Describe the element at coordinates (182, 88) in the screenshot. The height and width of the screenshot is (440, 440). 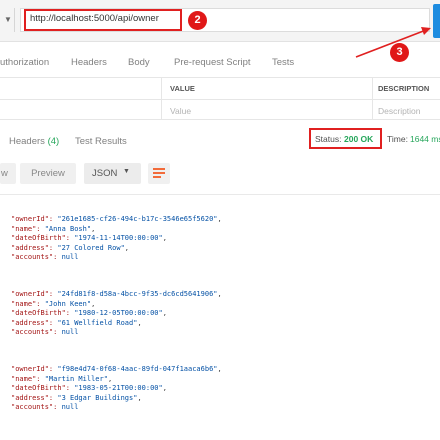
I see `column-header-value: VALUE` at that location.